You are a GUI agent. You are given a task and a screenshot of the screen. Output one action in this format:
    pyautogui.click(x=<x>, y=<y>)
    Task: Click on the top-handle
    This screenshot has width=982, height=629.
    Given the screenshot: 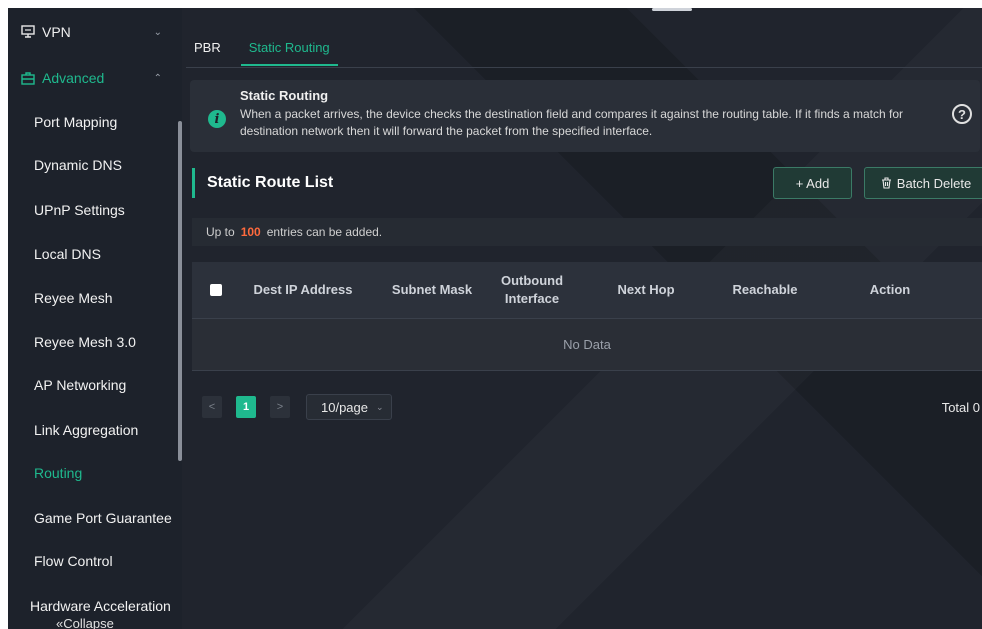 What is the action you would take?
    pyautogui.click(x=672, y=9)
    